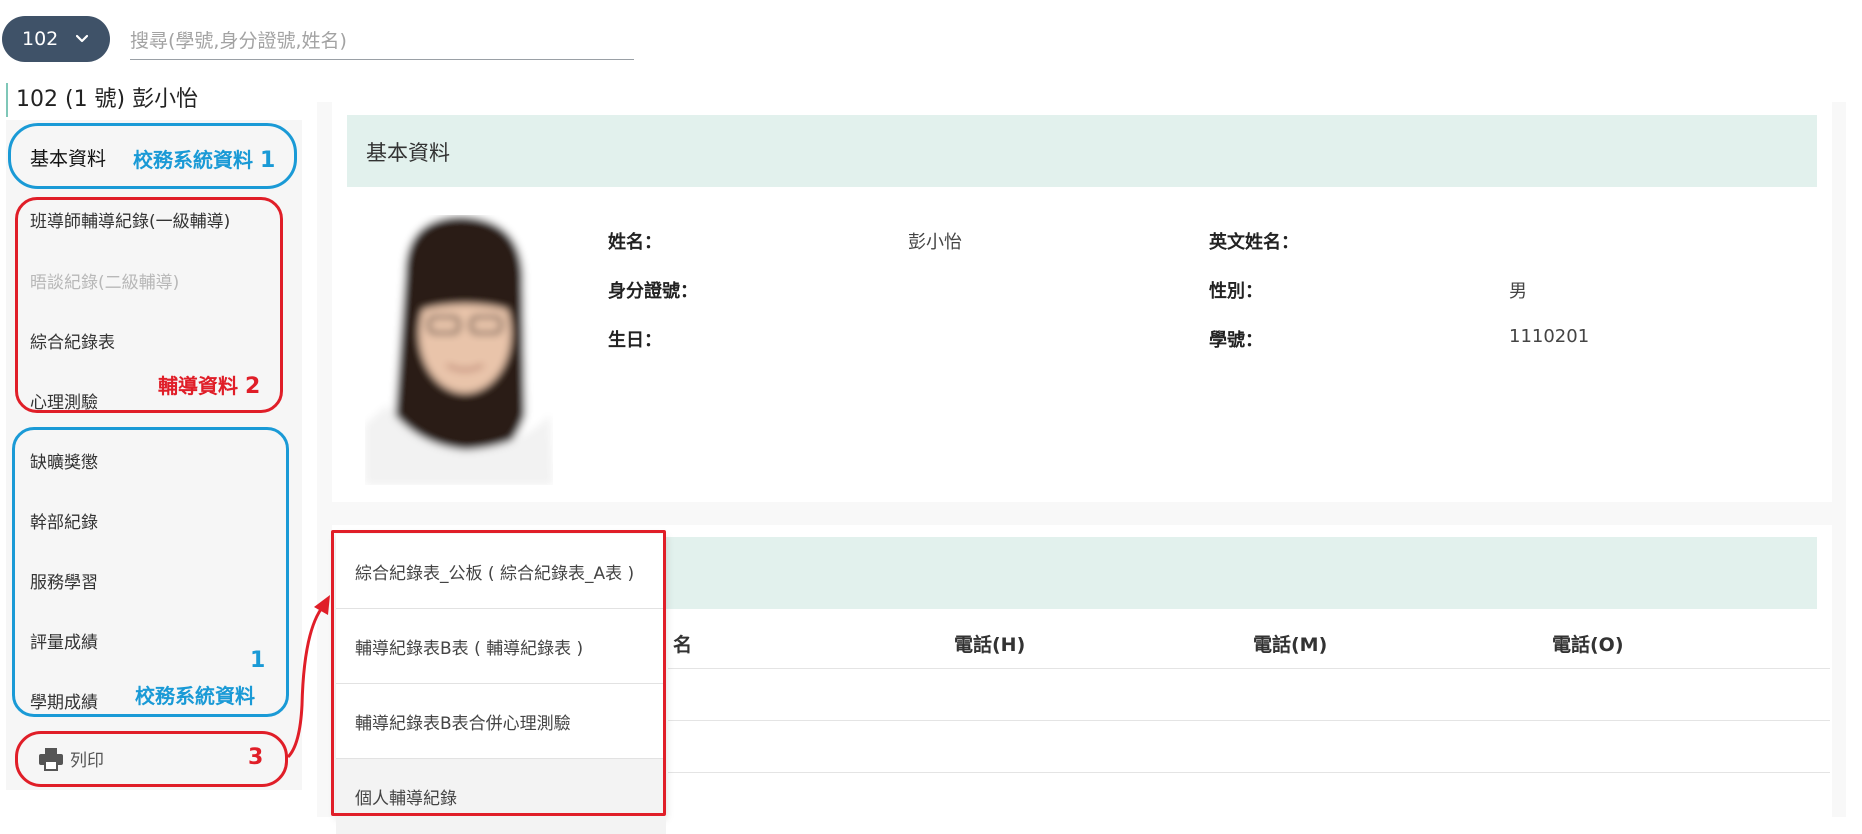  What do you see at coordinates (68, 157) in the screenshot?
I see `sidebar-item-basic-info: 基本資料` at bounding box center [68, 157].